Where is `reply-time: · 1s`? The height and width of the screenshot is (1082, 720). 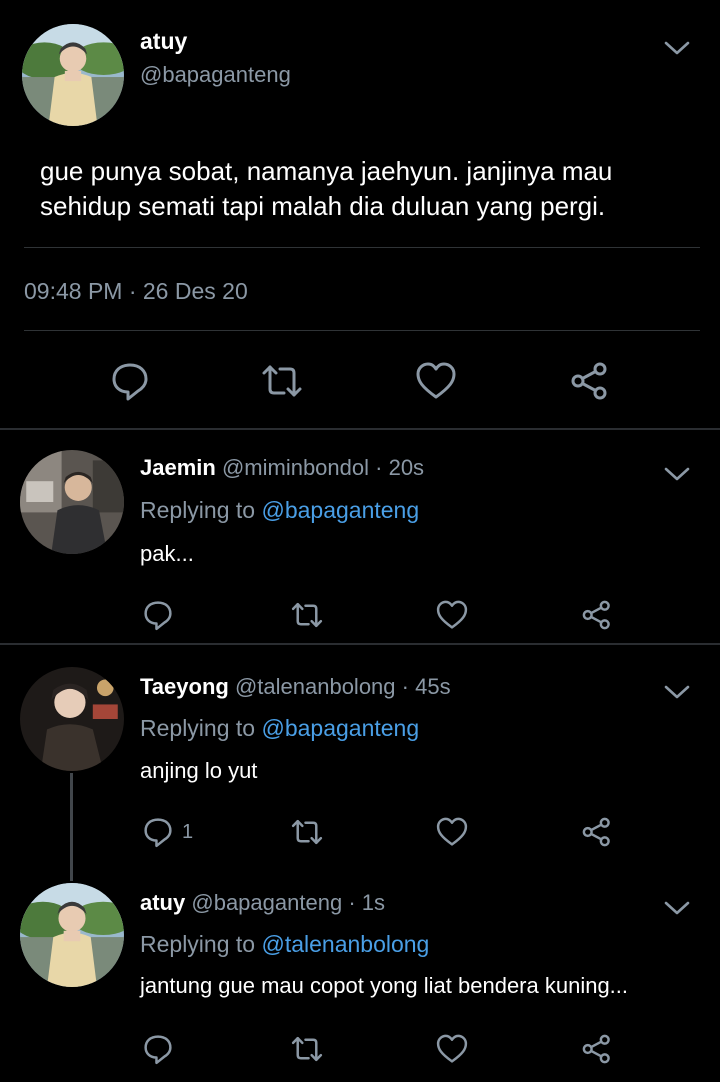
reply-time: · 1s is located at coordinates (366, 902).